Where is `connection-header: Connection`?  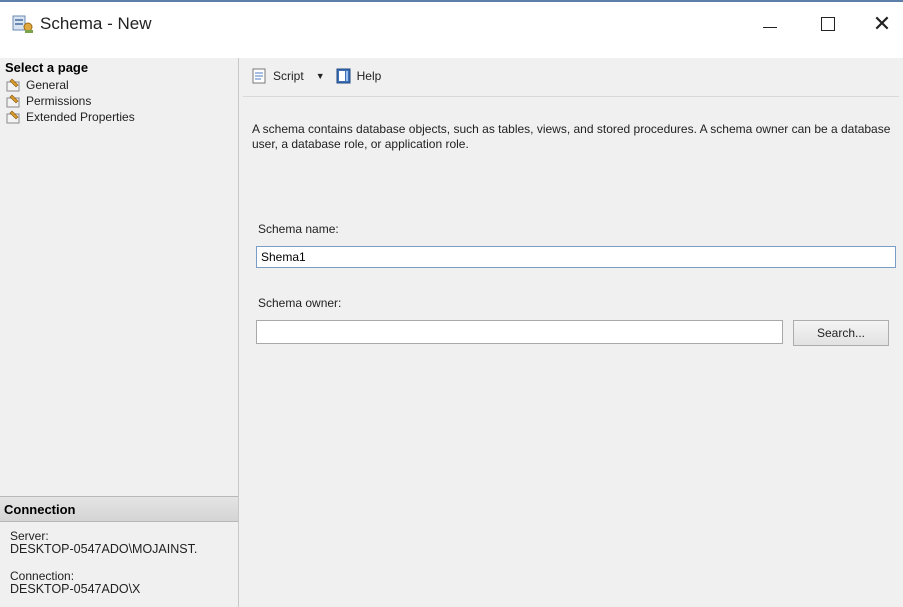
connection-header: Connection is located at coordinates (119, 509).